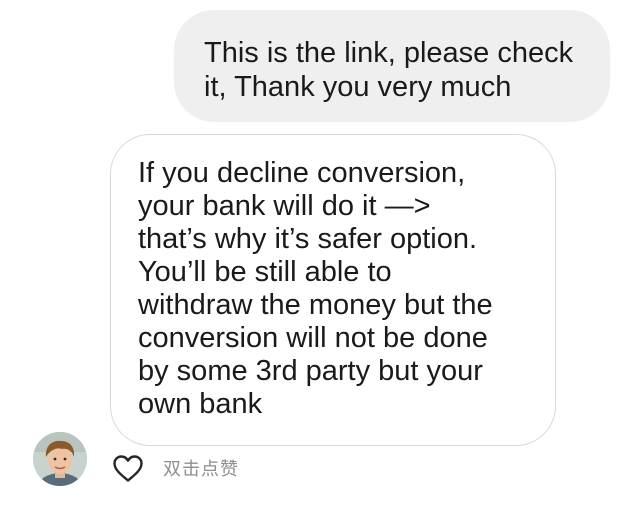 The height and width of the screenshot is (510, 630). What do you see at coordinates (302, 173) in the screenshot?
I see `message-text-line: If you decline conversion,` at bounding box center [302, 173].